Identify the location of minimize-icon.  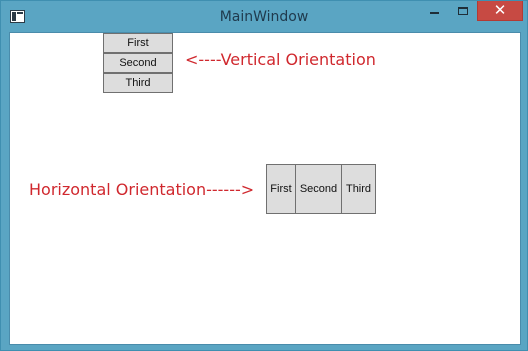
(434, 13).